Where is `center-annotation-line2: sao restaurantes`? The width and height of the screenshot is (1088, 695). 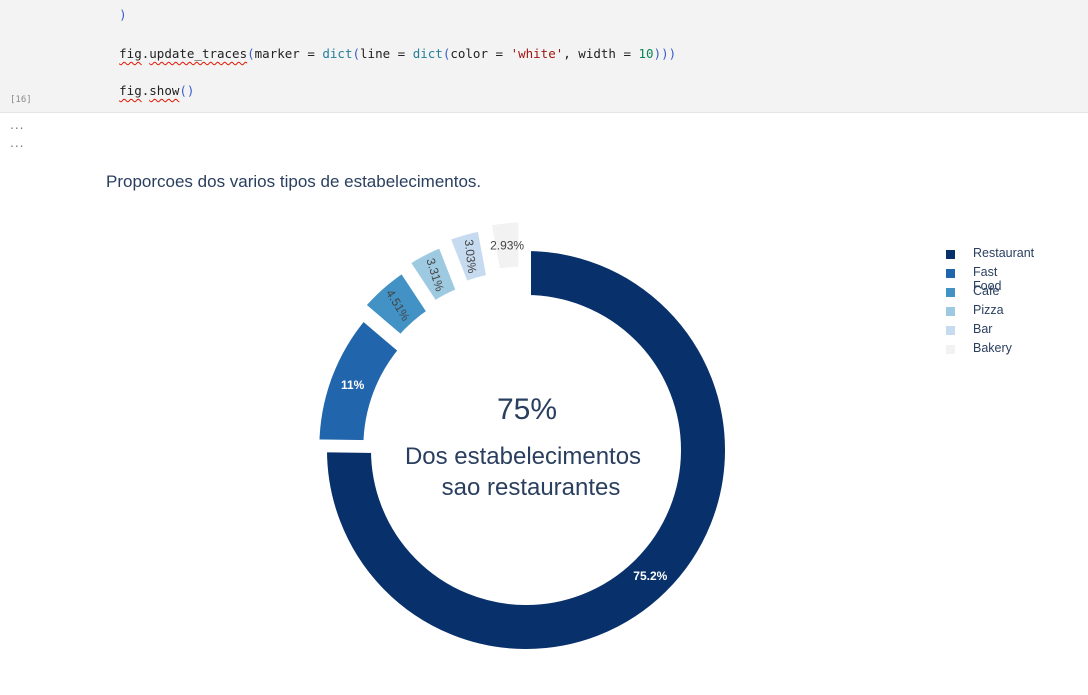 center-annotation-line2: sao restaurantes is located at coordinates (531, 487).